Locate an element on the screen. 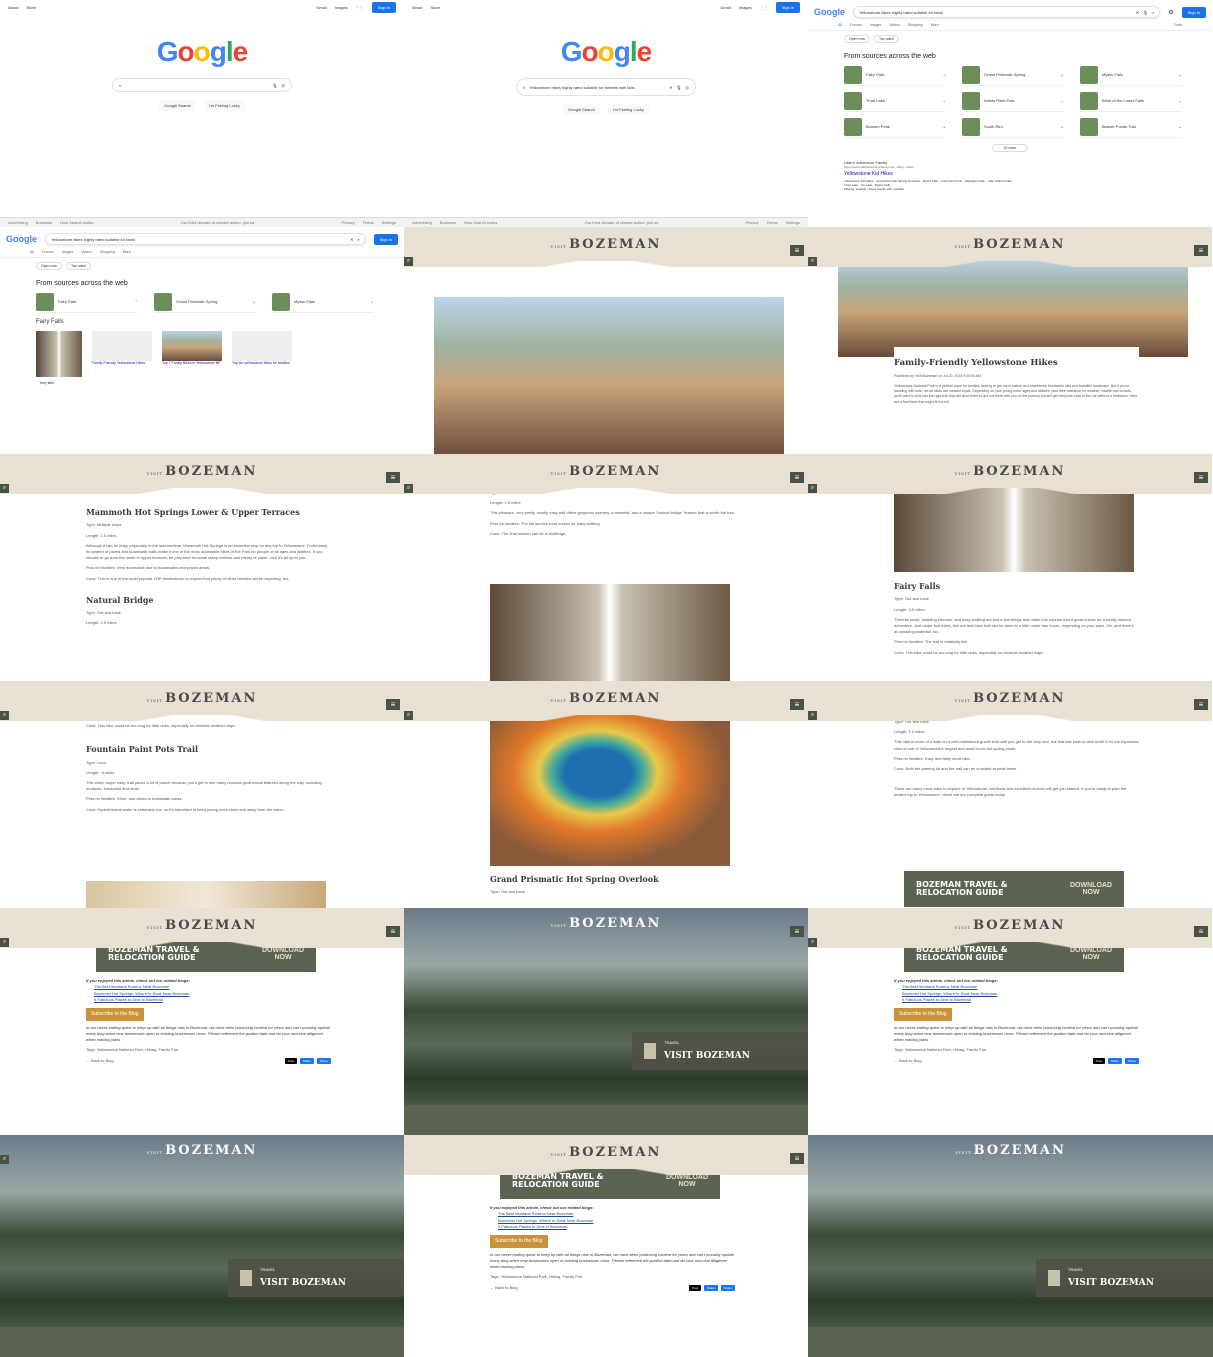 This screenshot has height=1357, width=1213. card: Family-Friendly Yellowstone Hikes is located at coordinates (122, 354).